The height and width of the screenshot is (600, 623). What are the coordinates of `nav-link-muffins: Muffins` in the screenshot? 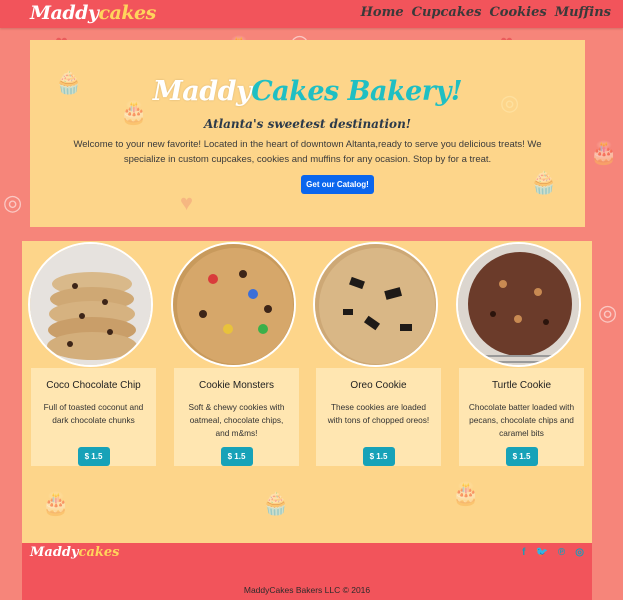 It's located at (583, 12).